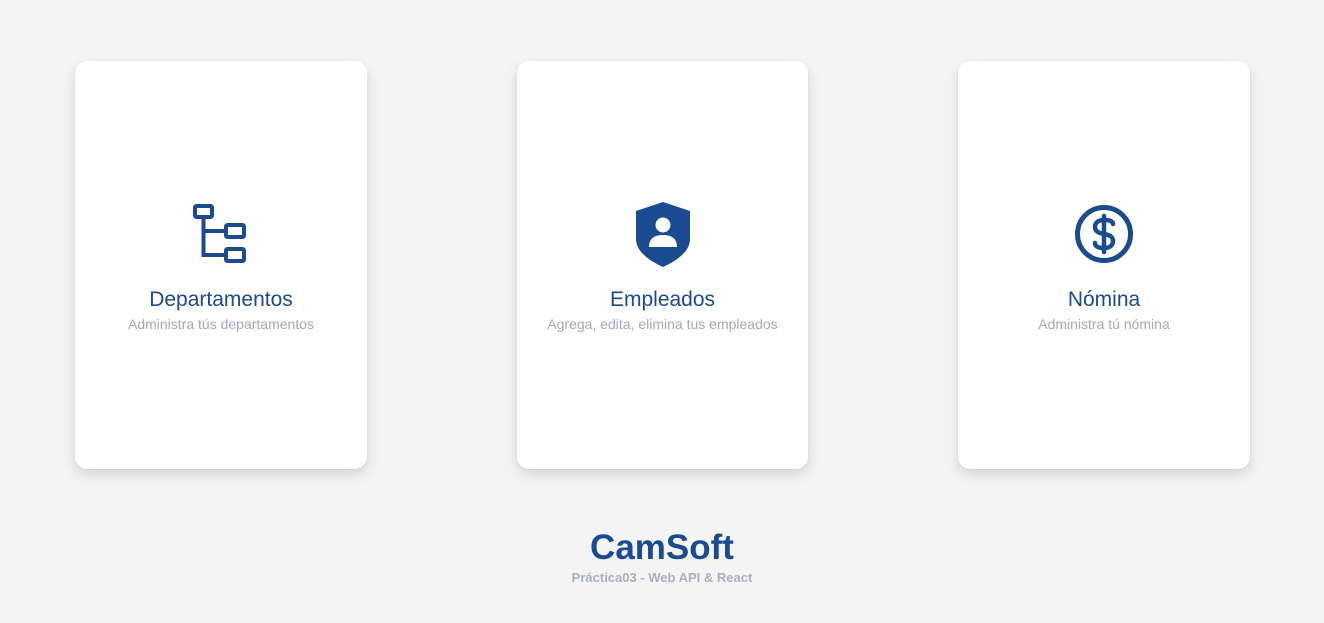 Image resolution: width=1324 pixels, height=623 pixels. I want to click on card-title: Nómina, so click(1104, 299).